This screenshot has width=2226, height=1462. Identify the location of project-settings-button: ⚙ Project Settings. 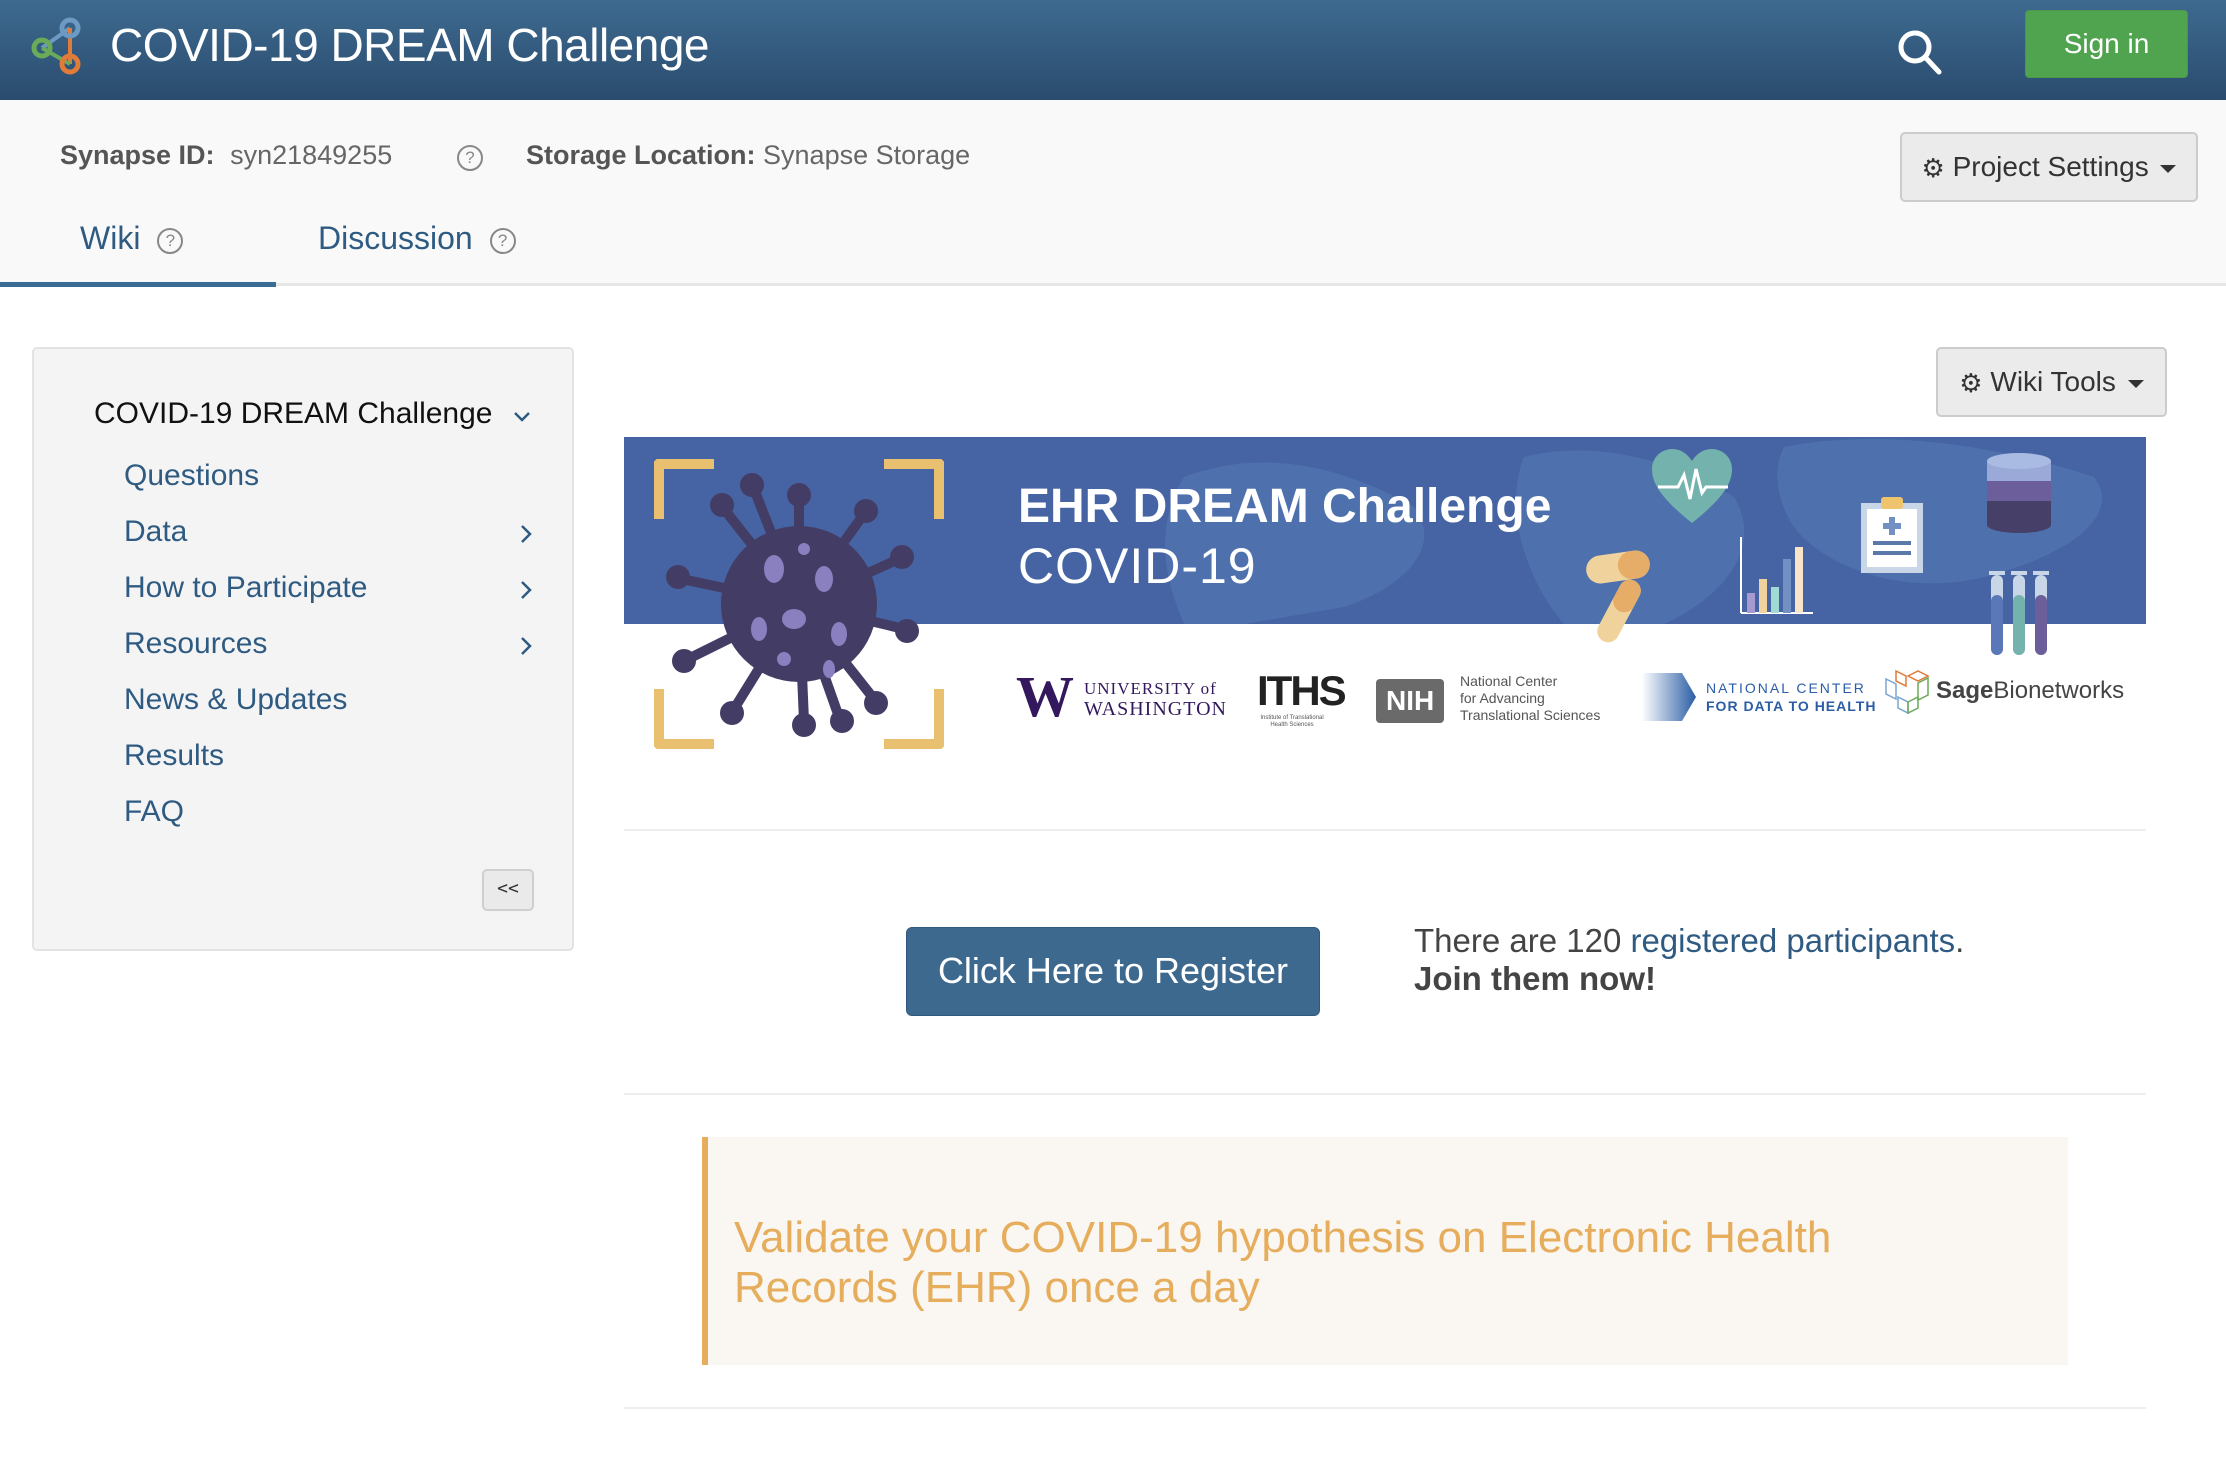
(2049, 167).